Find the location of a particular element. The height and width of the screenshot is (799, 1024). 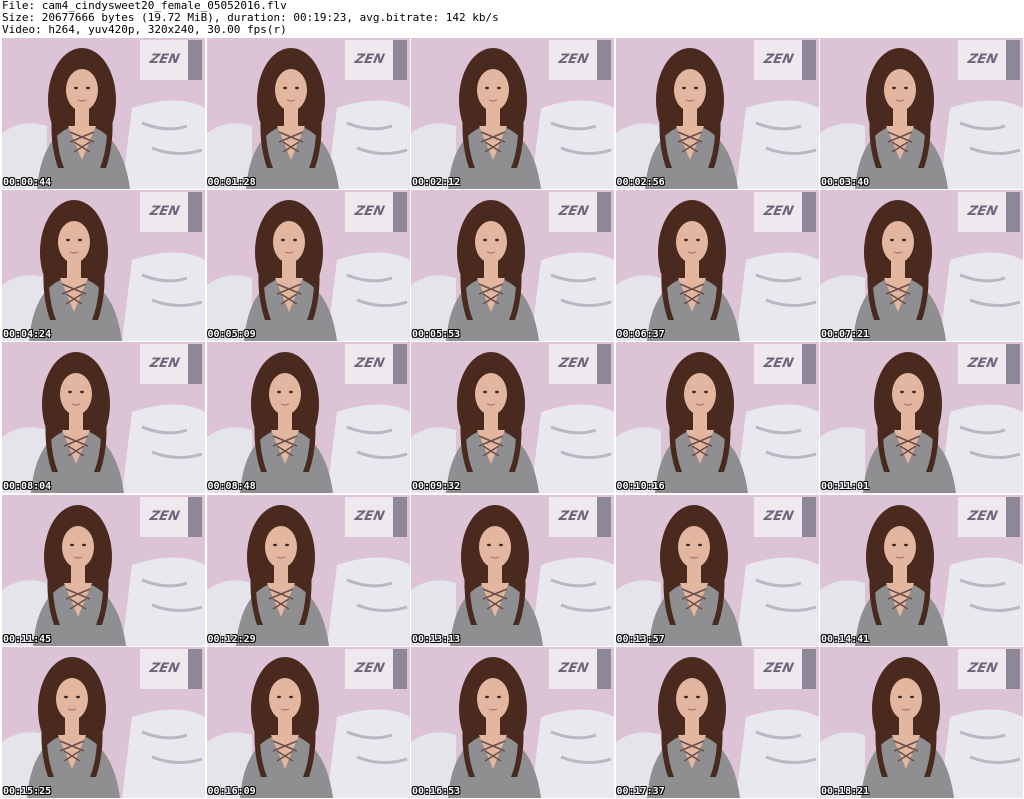

thumbnail-timestamp: 00:13:13 is located at coordinates (436, 639).